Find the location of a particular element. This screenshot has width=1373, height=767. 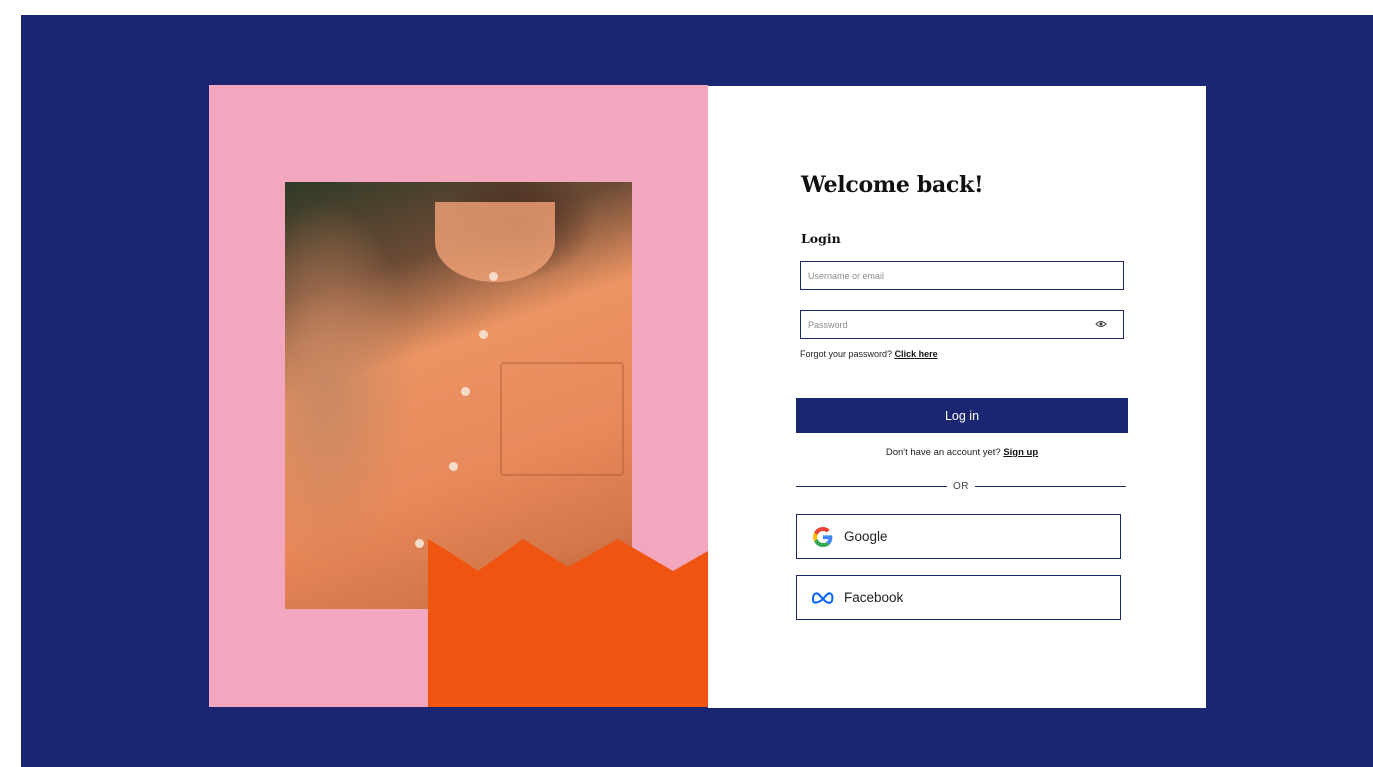

login-button: Log in is located at coordinates (962, 415).